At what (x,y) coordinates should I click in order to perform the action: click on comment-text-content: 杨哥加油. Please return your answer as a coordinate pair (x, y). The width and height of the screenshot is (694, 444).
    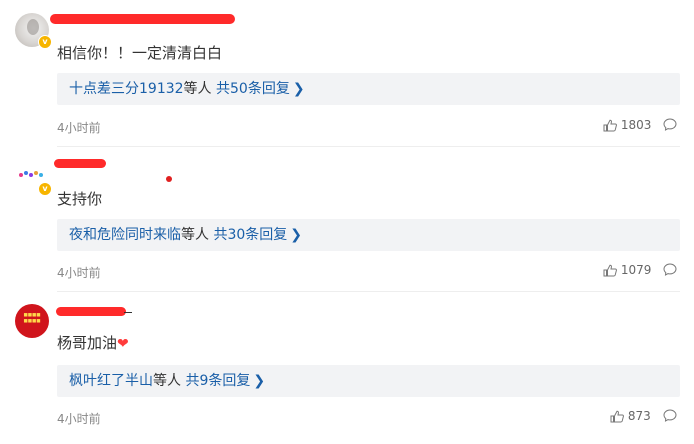
    Looking at the image, I should click on (87, 343).